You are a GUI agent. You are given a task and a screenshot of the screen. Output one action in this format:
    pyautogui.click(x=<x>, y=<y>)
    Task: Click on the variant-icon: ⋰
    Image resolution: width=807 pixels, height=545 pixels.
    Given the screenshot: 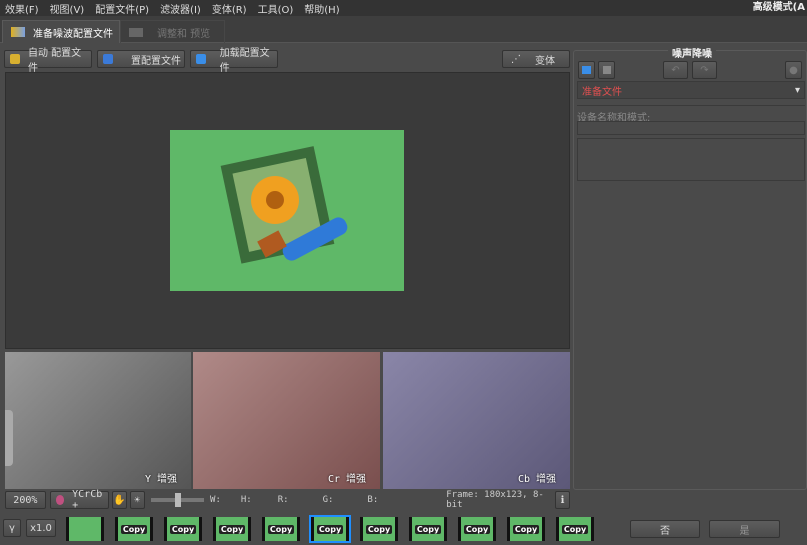 What is the action you would take?
    pyautogui.click(x=516, y=59)
    